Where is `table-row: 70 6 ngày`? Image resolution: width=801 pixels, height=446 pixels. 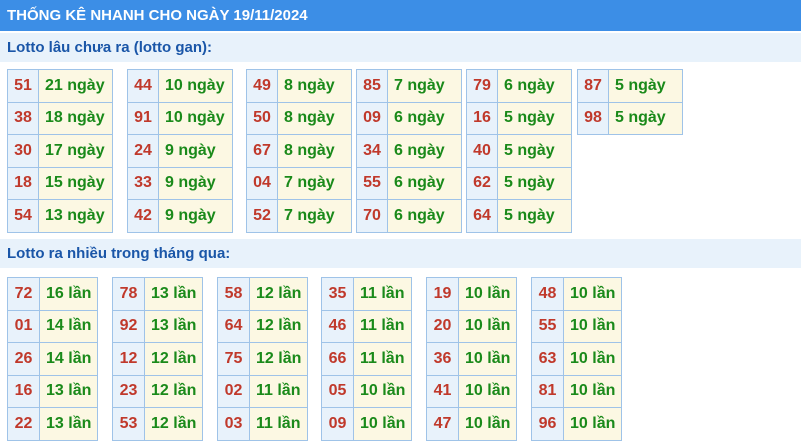
table-row: 70 6 ngày is located at coordinates (409, 216).